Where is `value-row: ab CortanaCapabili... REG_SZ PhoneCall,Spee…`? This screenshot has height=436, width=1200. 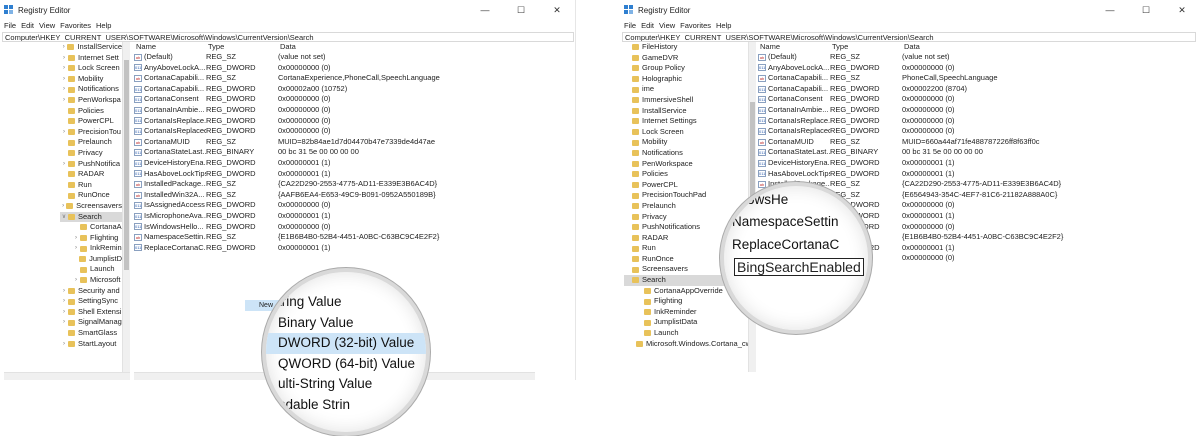 value-row: ab CortanaCapabili... REG_SZ PhoneCall,Spee… is located at coordinates (979, 78).